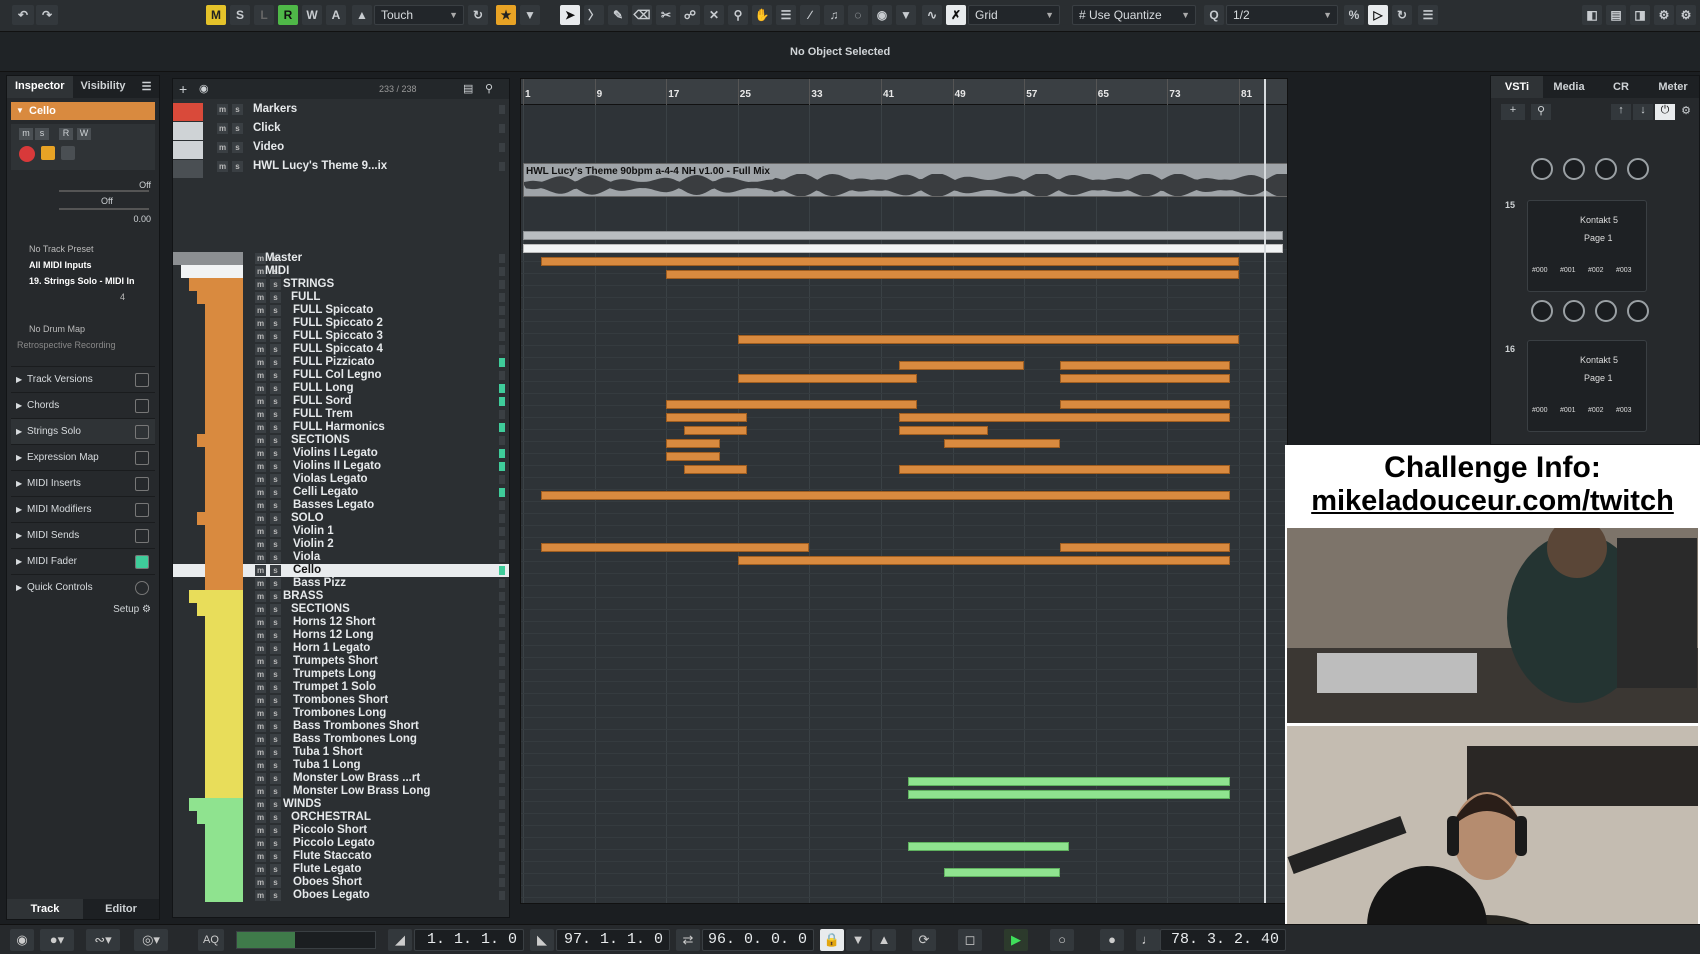 This screenshot has width=1700, height=954. I want to click on track-row: m s Trombones Short, so click(341, 700).